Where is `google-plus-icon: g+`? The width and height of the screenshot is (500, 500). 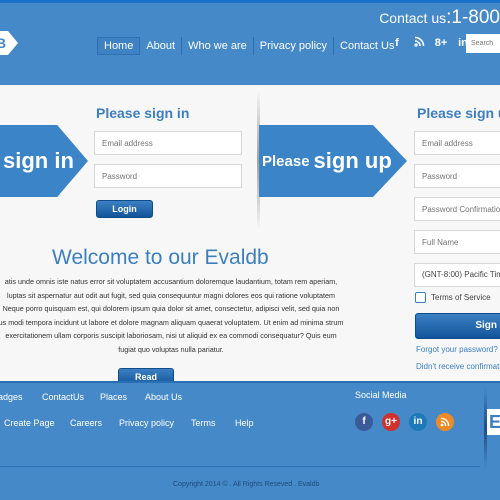 google-plus-icon: g+ is located at coordinates (391, 422).